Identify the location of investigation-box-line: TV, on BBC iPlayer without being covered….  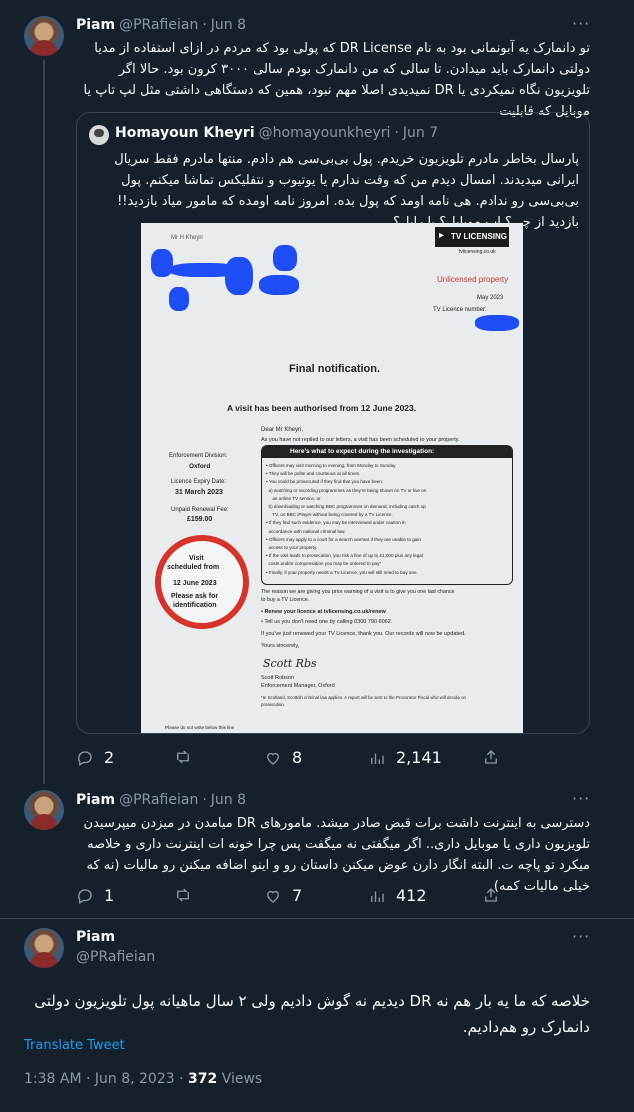
(329, 515).